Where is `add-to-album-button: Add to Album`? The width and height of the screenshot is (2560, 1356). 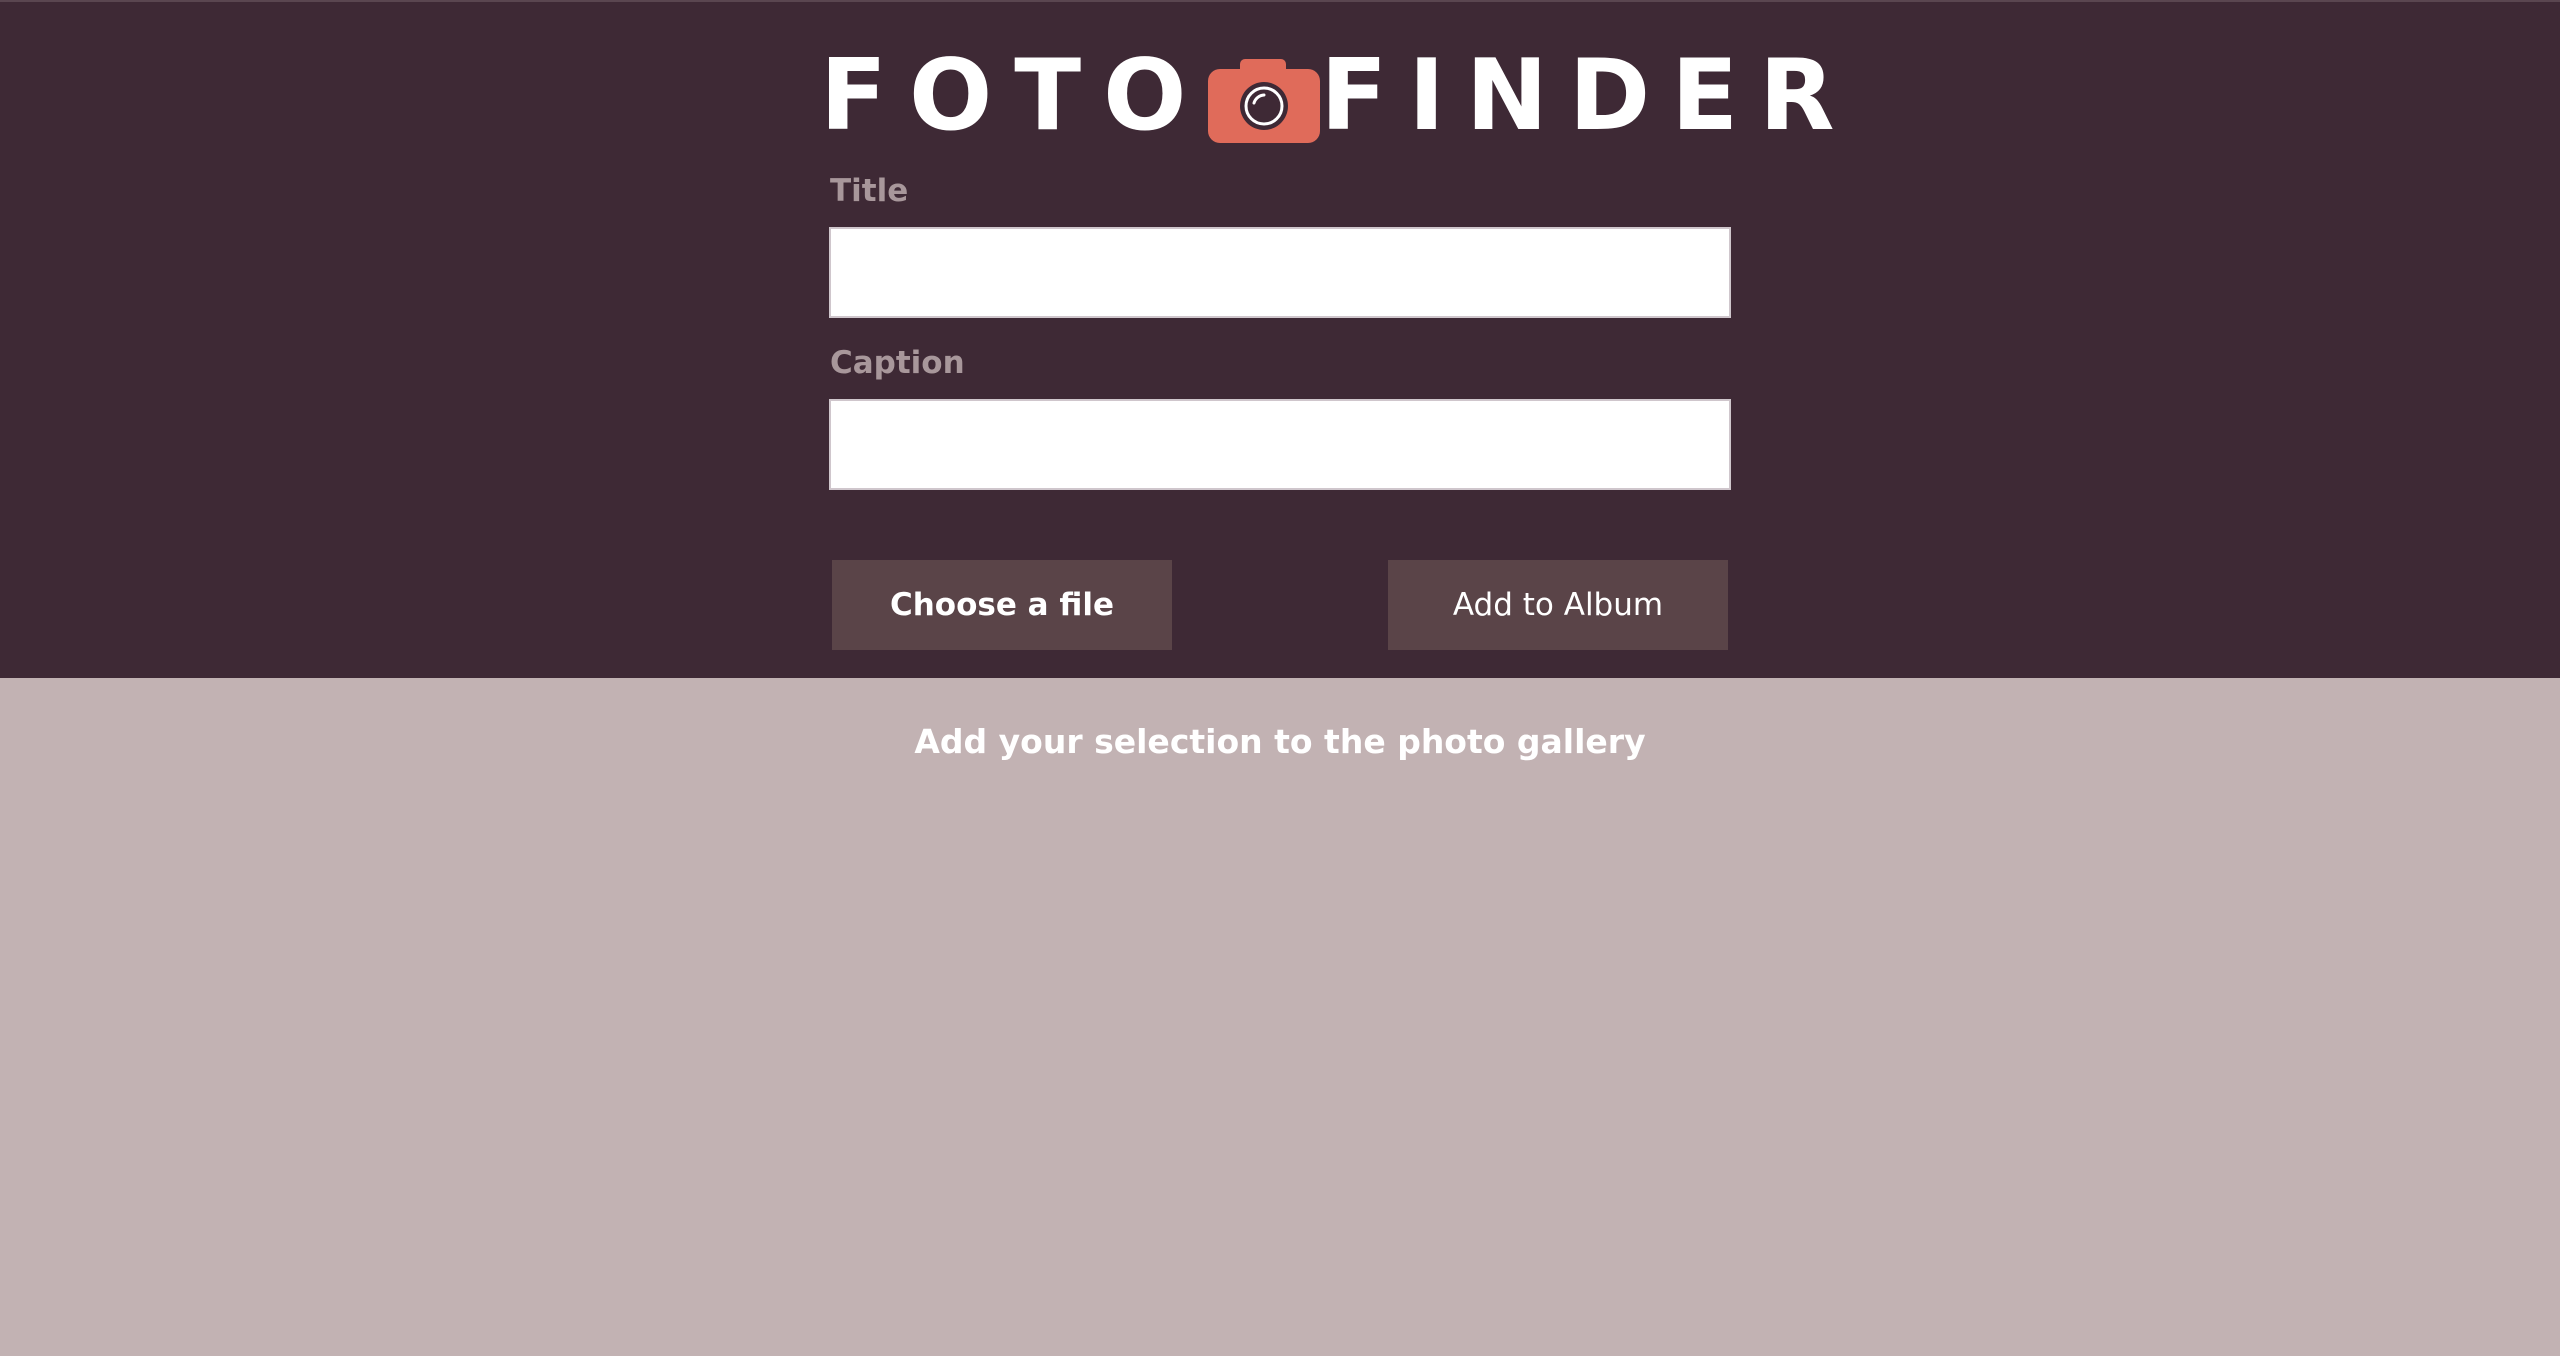
add-to-album-button: Add to Album is located at coordinates (1558, 605).